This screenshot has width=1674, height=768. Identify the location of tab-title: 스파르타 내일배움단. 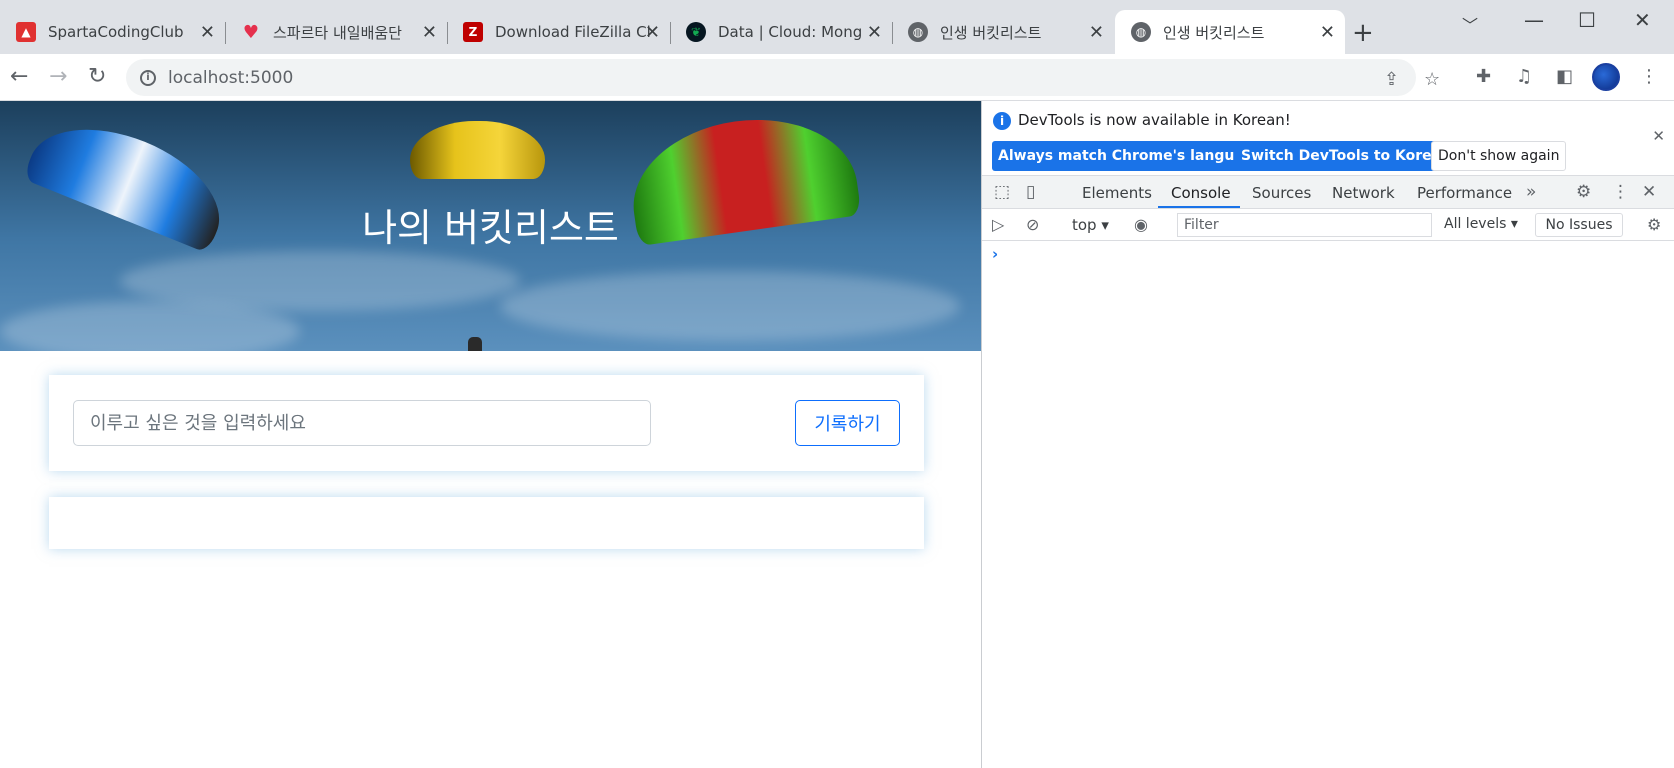
(337, 32).